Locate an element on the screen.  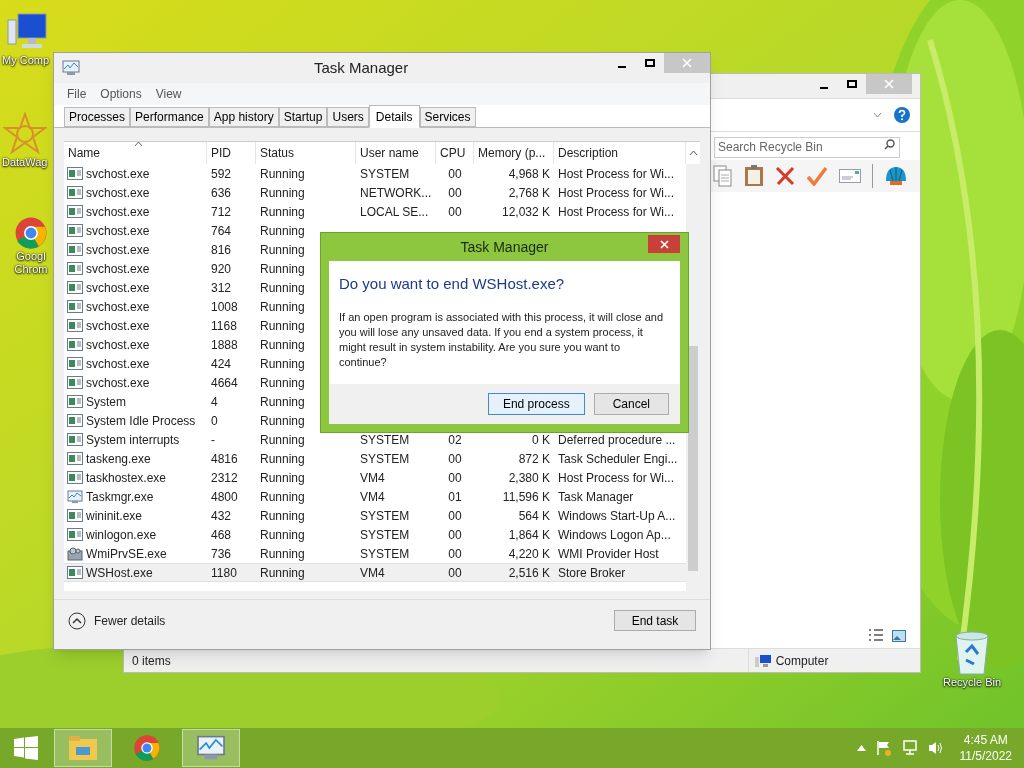
table-cell-text: 0 is located at coordinates (214, 421).